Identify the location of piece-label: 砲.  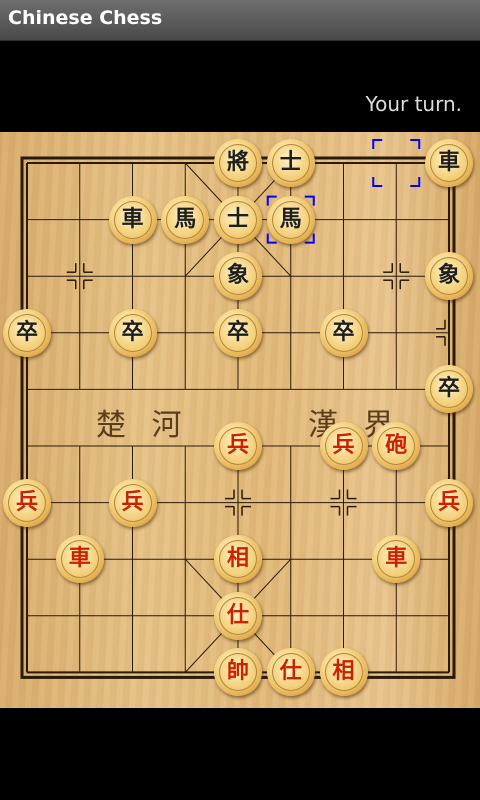
(396, 445).